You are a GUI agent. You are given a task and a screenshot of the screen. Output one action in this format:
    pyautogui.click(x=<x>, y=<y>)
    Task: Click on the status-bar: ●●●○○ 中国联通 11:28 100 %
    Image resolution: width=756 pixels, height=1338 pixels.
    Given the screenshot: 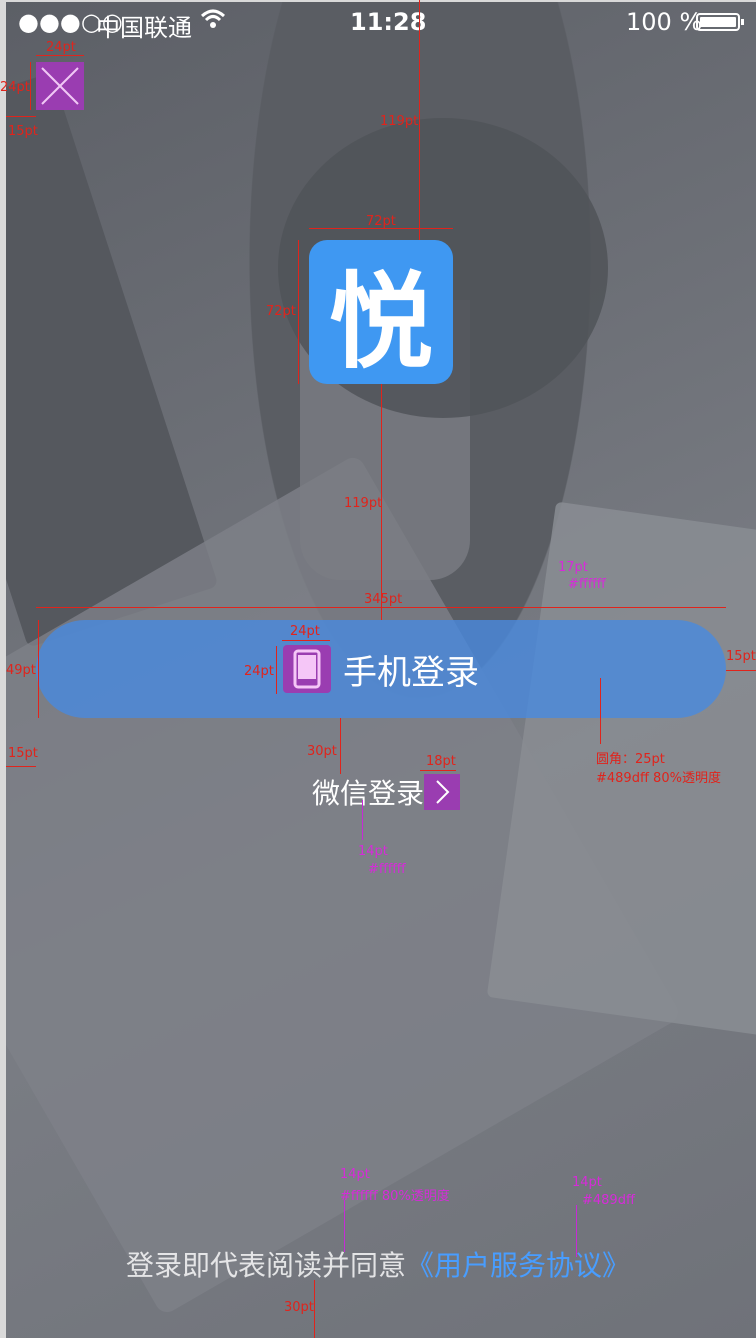 What is the action you would take?
    pyautogui.click(x=378, y=22)
    